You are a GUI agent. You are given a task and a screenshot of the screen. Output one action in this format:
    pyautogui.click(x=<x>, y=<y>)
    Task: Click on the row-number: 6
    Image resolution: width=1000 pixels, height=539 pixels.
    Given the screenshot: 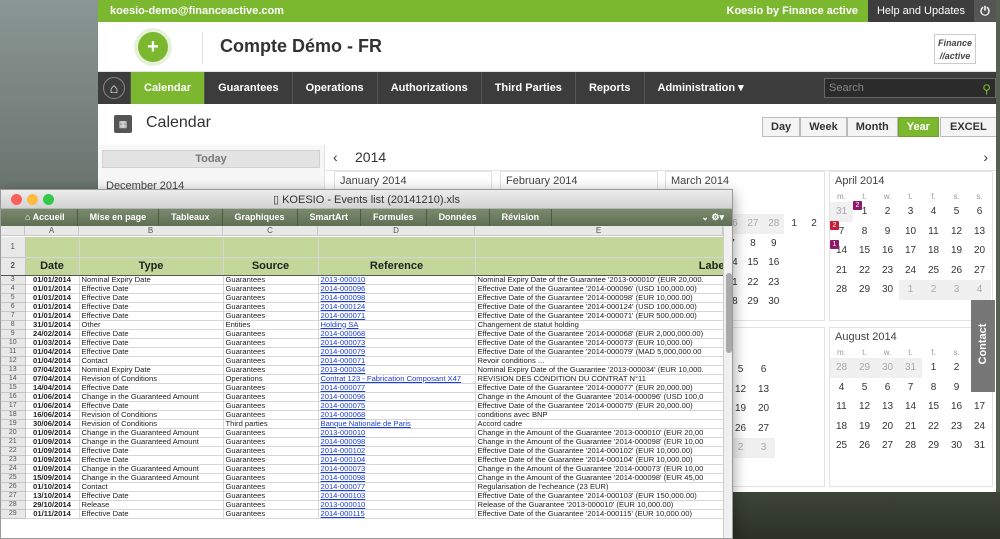 What is the action you would take?
    pyautogui.click(x=13, y=307)
    